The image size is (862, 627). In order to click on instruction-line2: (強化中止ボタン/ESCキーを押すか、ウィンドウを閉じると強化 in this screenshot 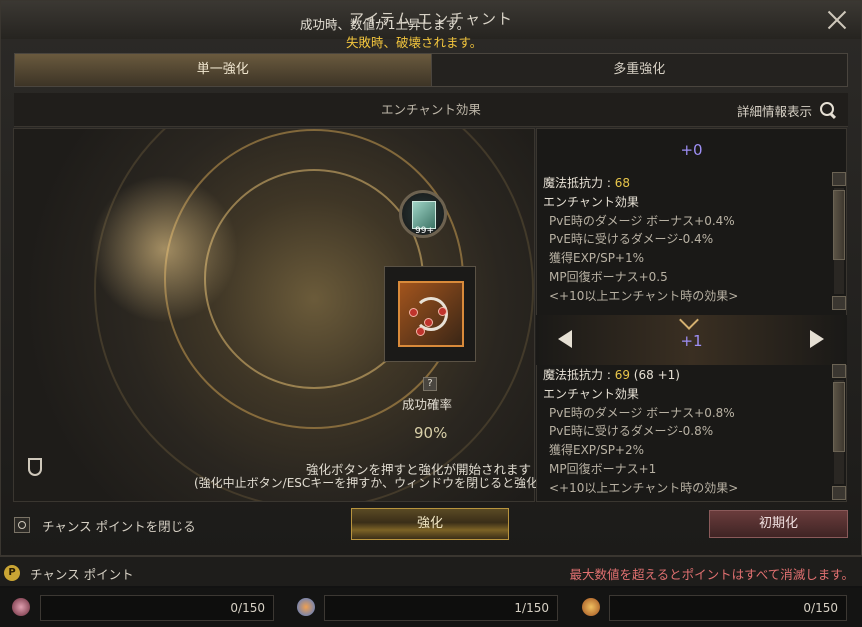, I will do `click(366, 483)`.